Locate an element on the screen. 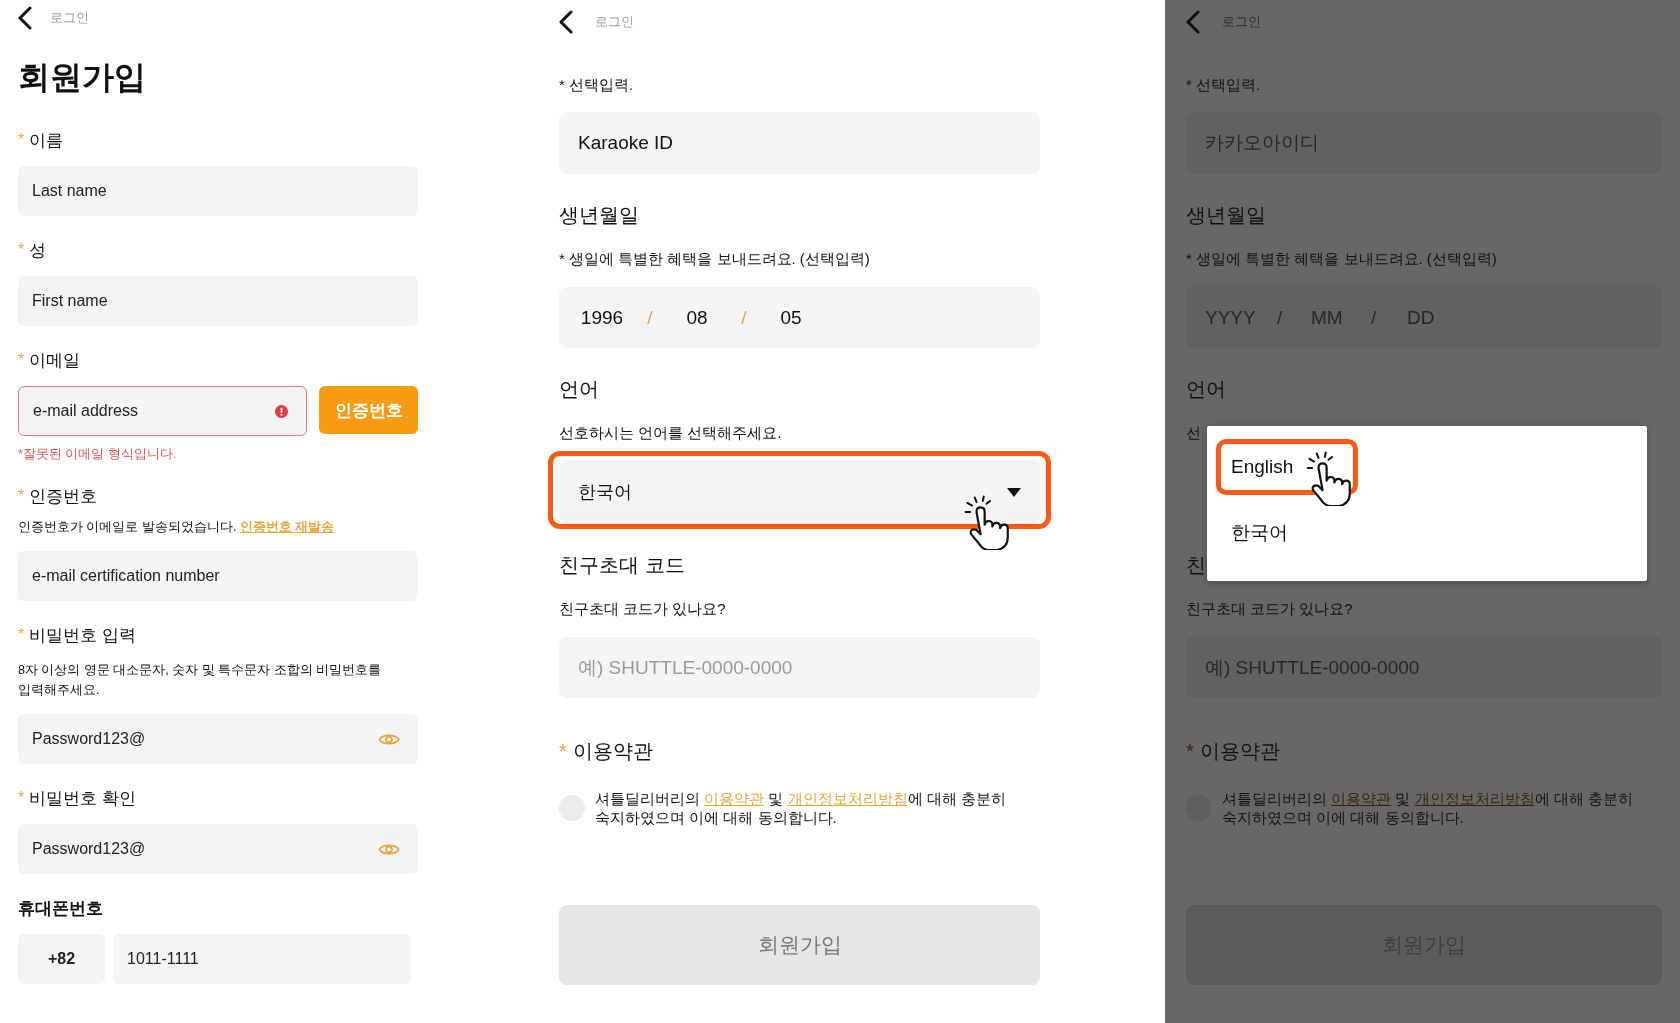  country-code-field: +82 is located at coordinates (61, 959).